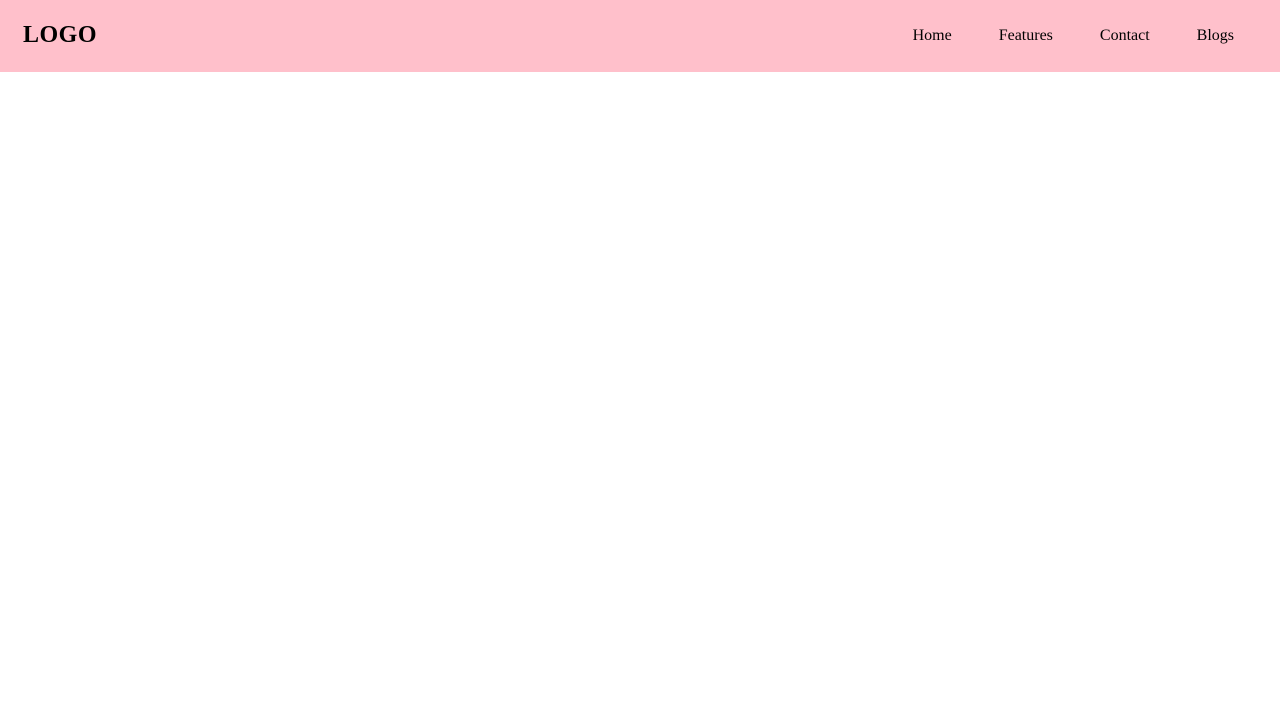 Image resolution: width=1280 pixels, height=720 pixels. Describe the element at coordinates (640, 36) in the screenshot. I see `top-navbar: LOGO Home Features Contact Blogs` at that location.